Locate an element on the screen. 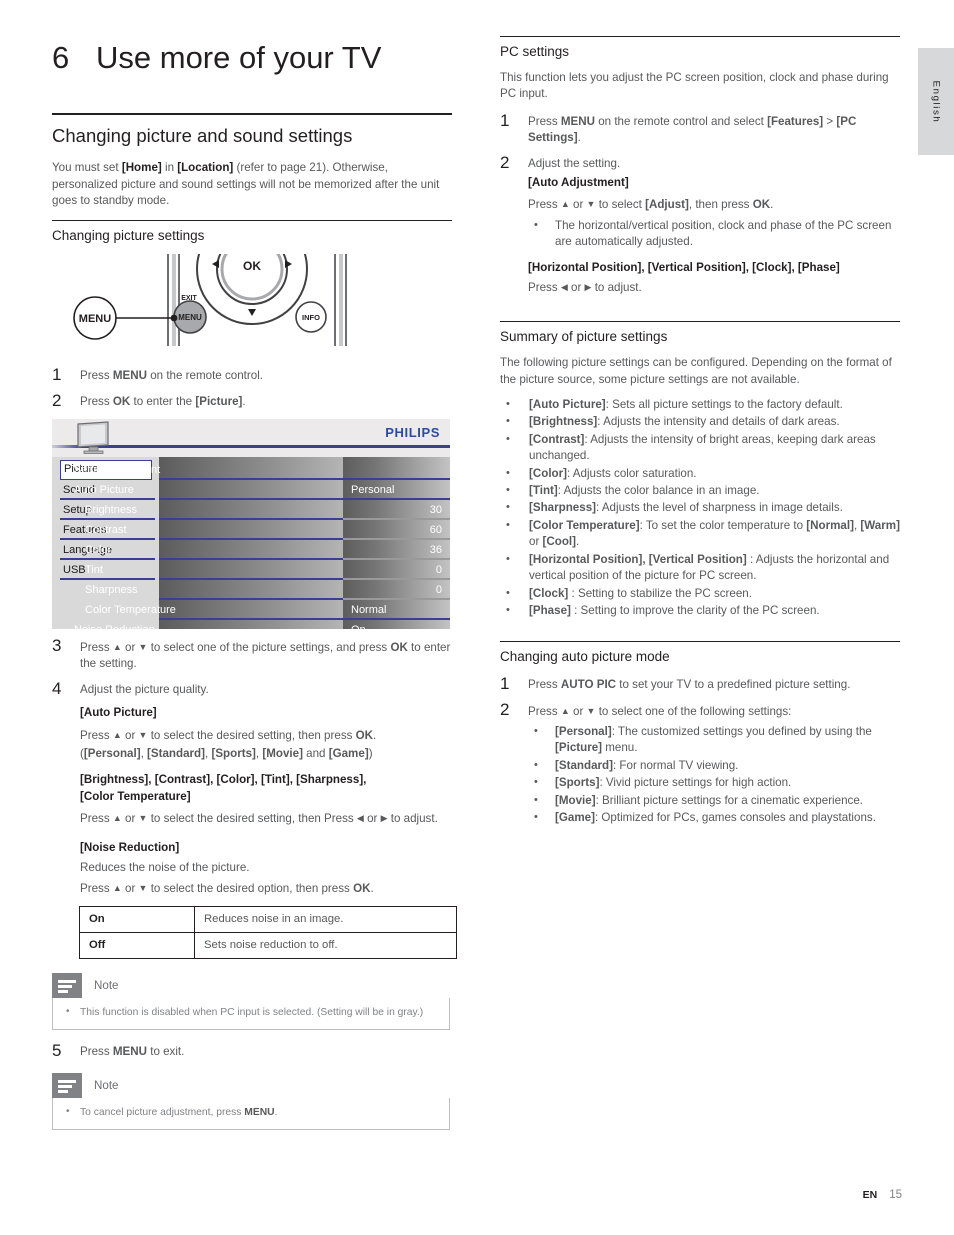 The image size is (954, 1235). summary-term-tint: [Tint] is located at coordinates (543, 491).